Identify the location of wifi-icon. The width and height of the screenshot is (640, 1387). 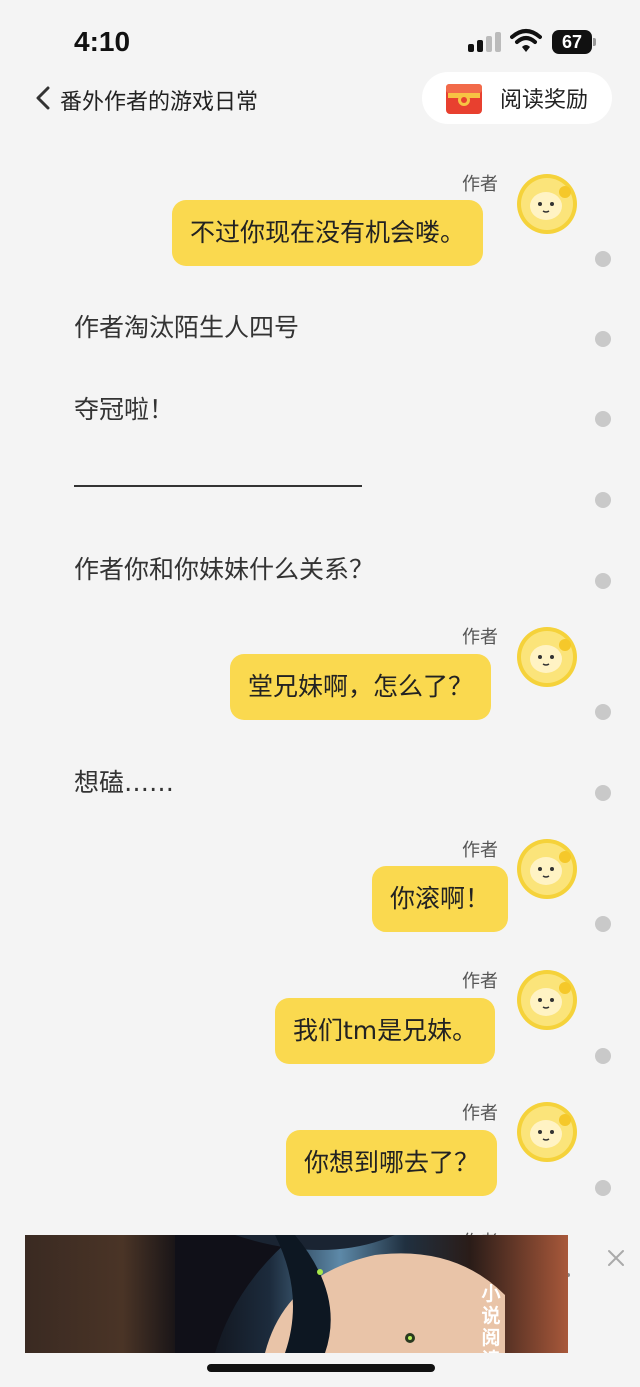
(526, 40).